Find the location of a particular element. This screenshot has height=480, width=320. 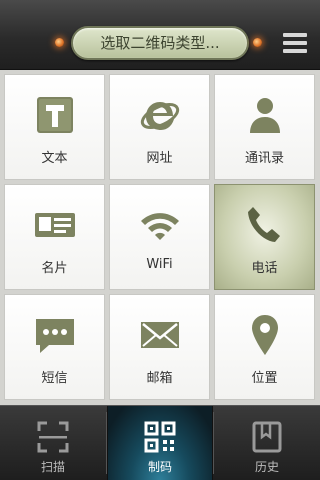

qr-type-wifi: WiFi is located at coordinates (159, 237).